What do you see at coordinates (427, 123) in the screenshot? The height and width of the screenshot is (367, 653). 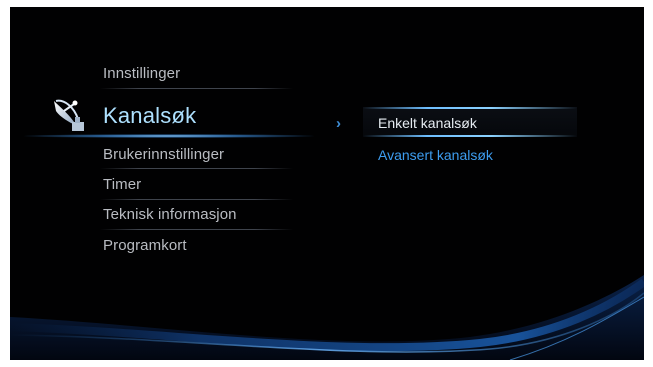 I see `submenu-item-enkelt-kanalsok: Enkelt kanalsøk` at bounding box center [427, 123].